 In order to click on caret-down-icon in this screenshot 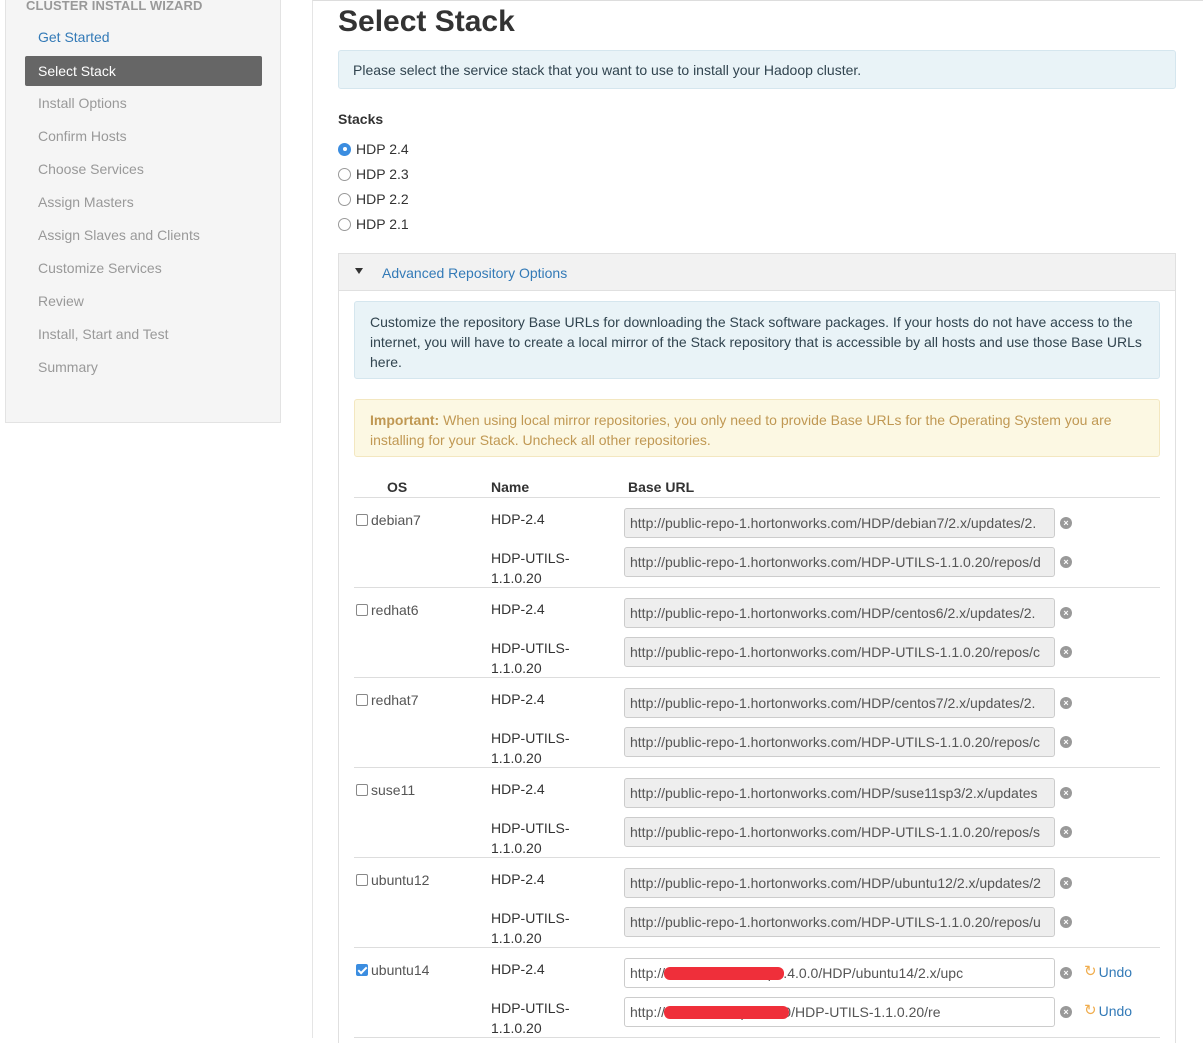, I will do `click(359, 271)`.